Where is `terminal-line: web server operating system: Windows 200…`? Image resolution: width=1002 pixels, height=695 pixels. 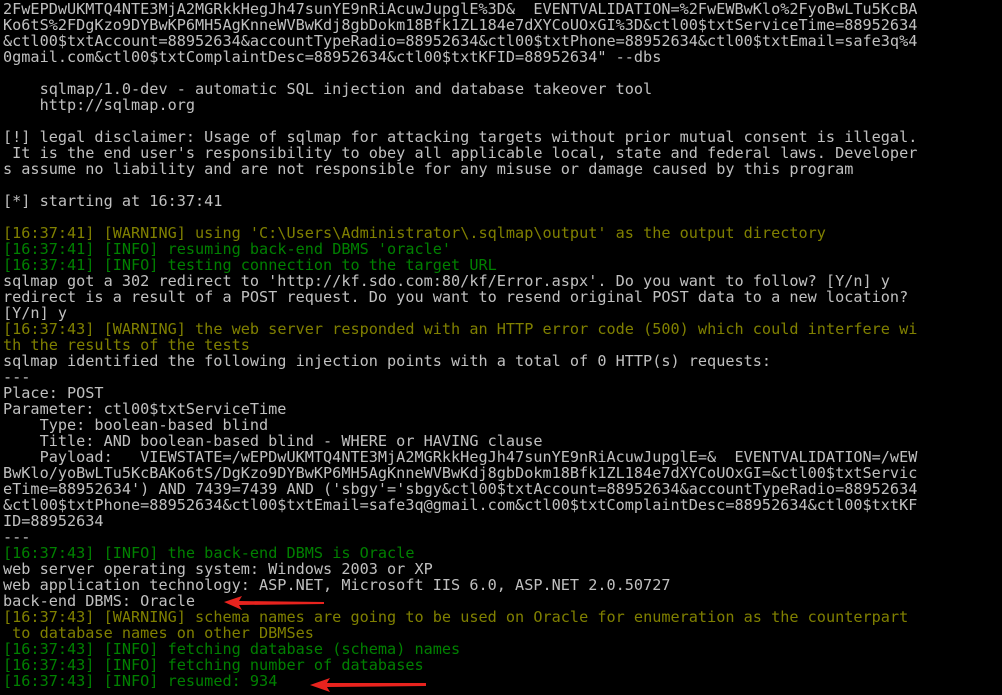
terminal-line: web server operating system: Windows 200… is located at coordinates (502, 569).